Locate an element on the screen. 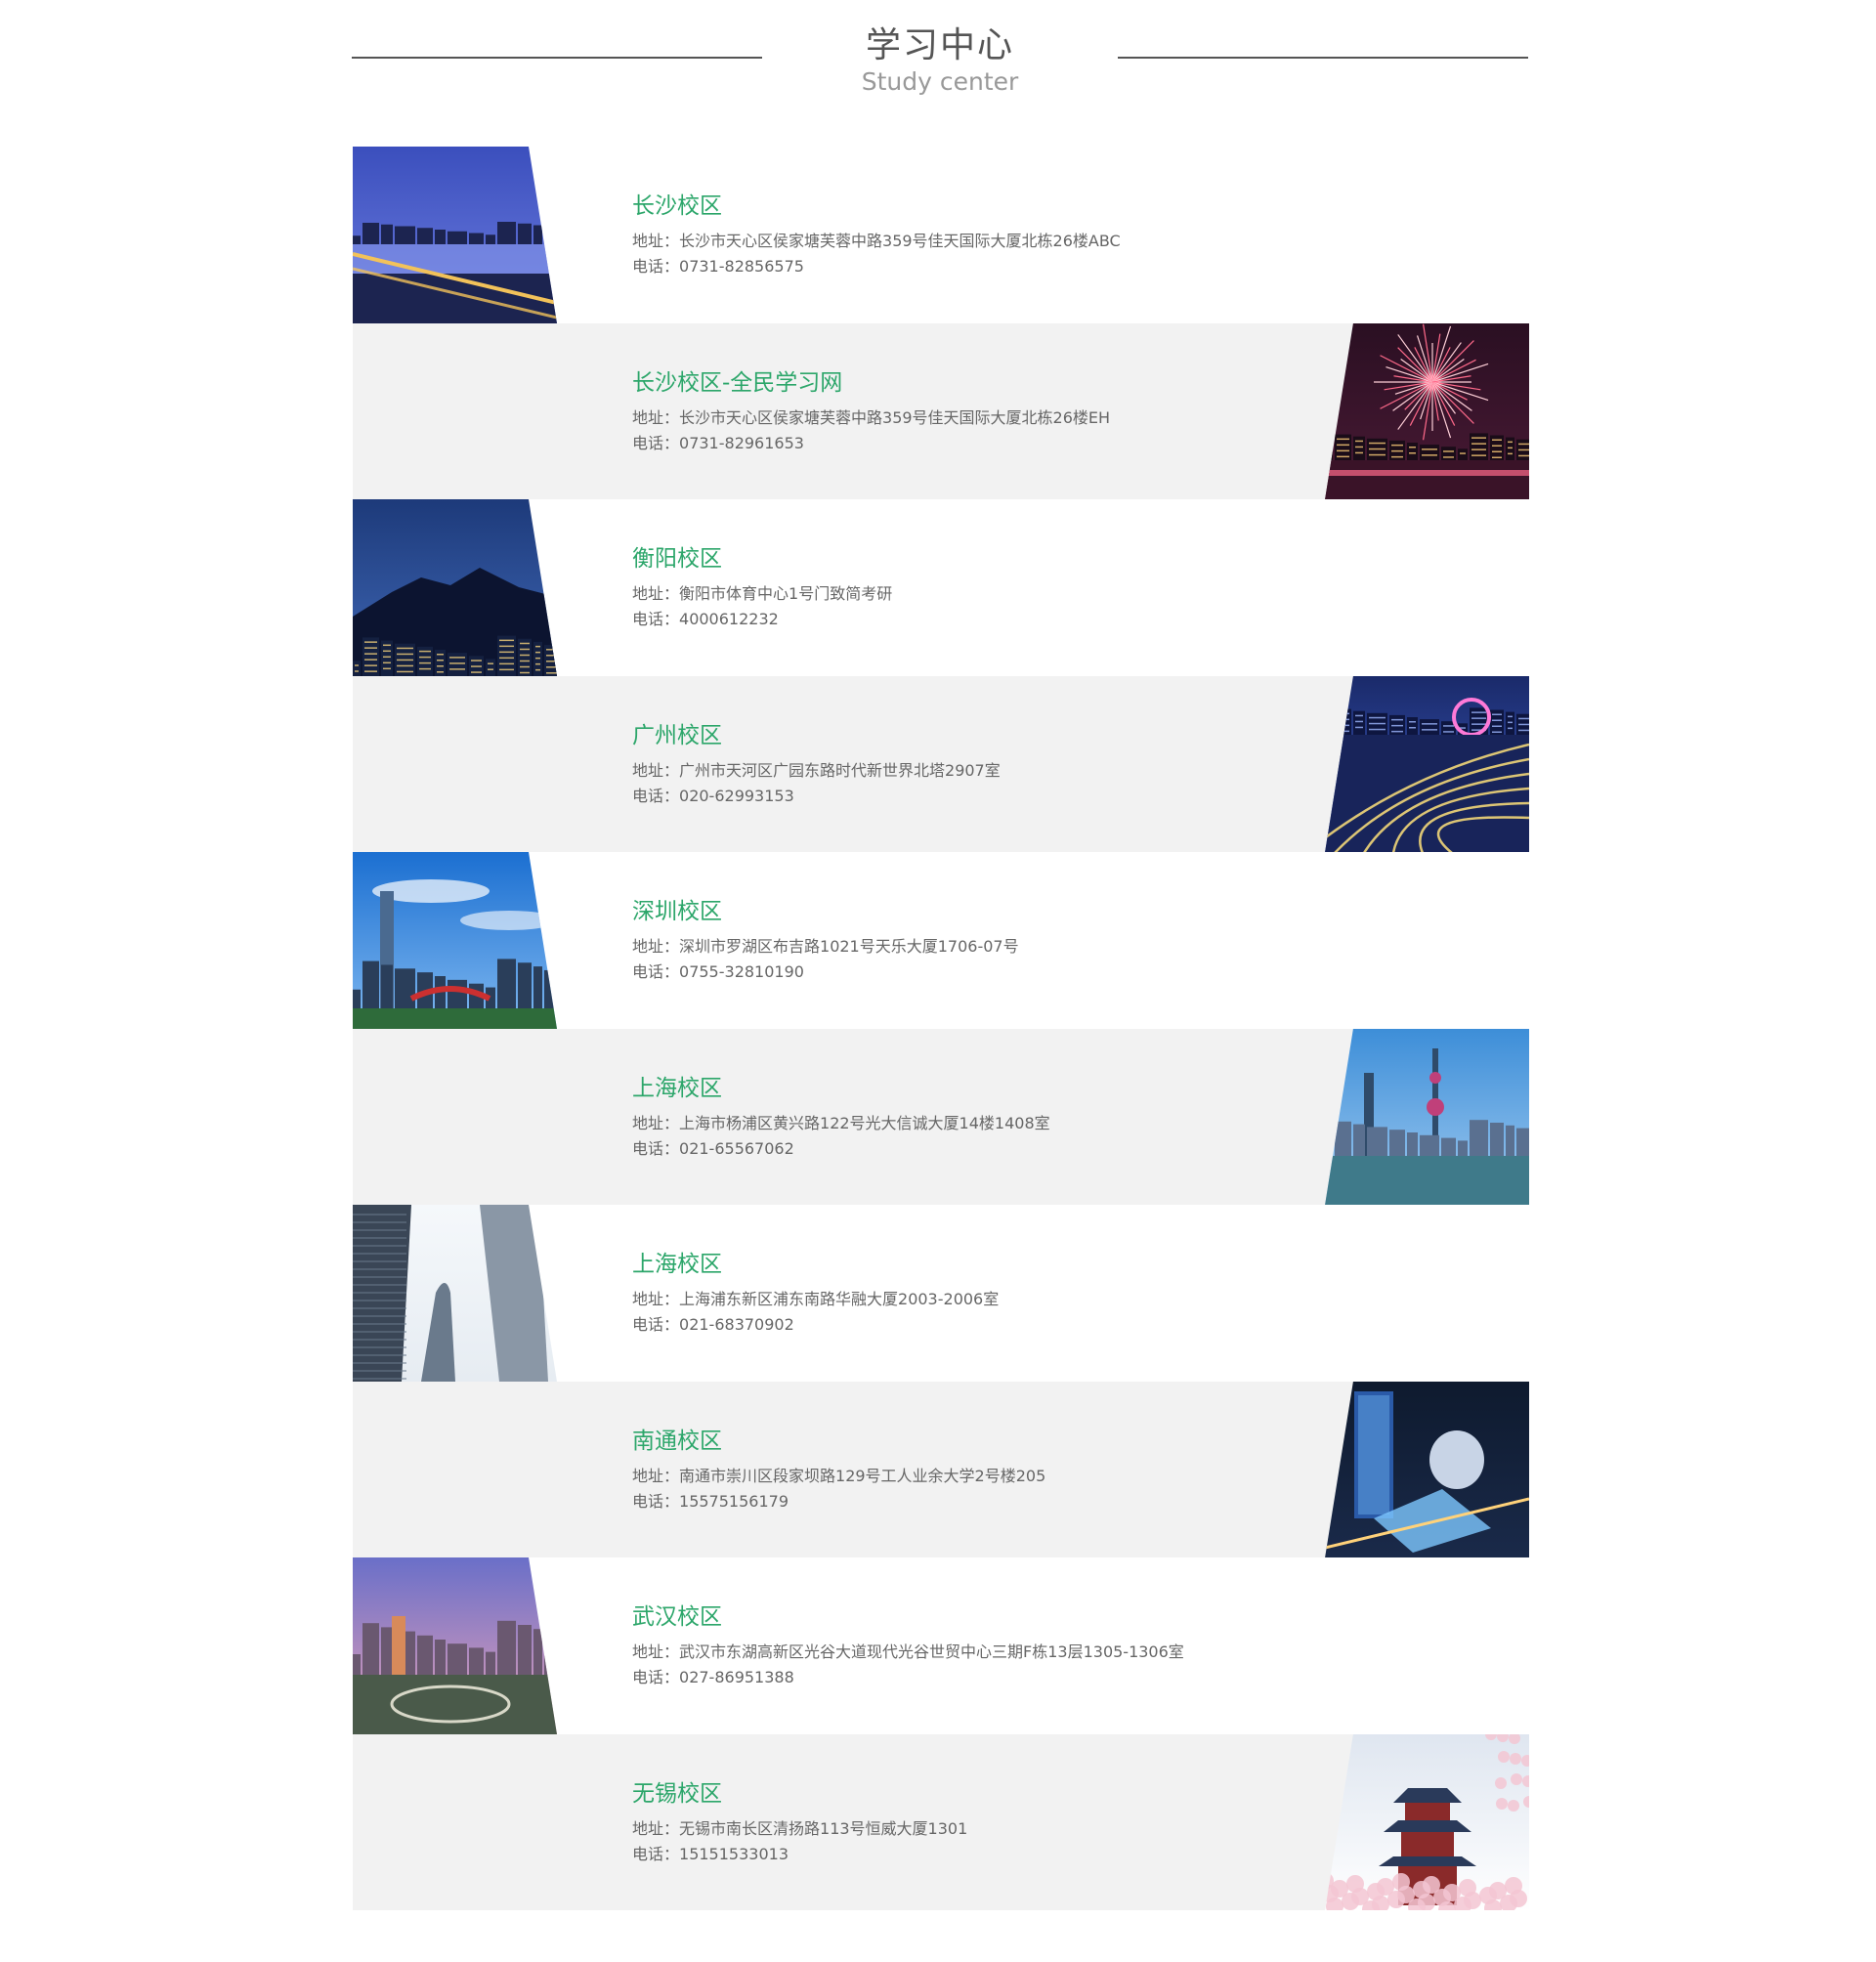 The width and height of the screenshot is (1876, 1962). campus-name: 衡阳校区 is located at coordinates (677, 559).